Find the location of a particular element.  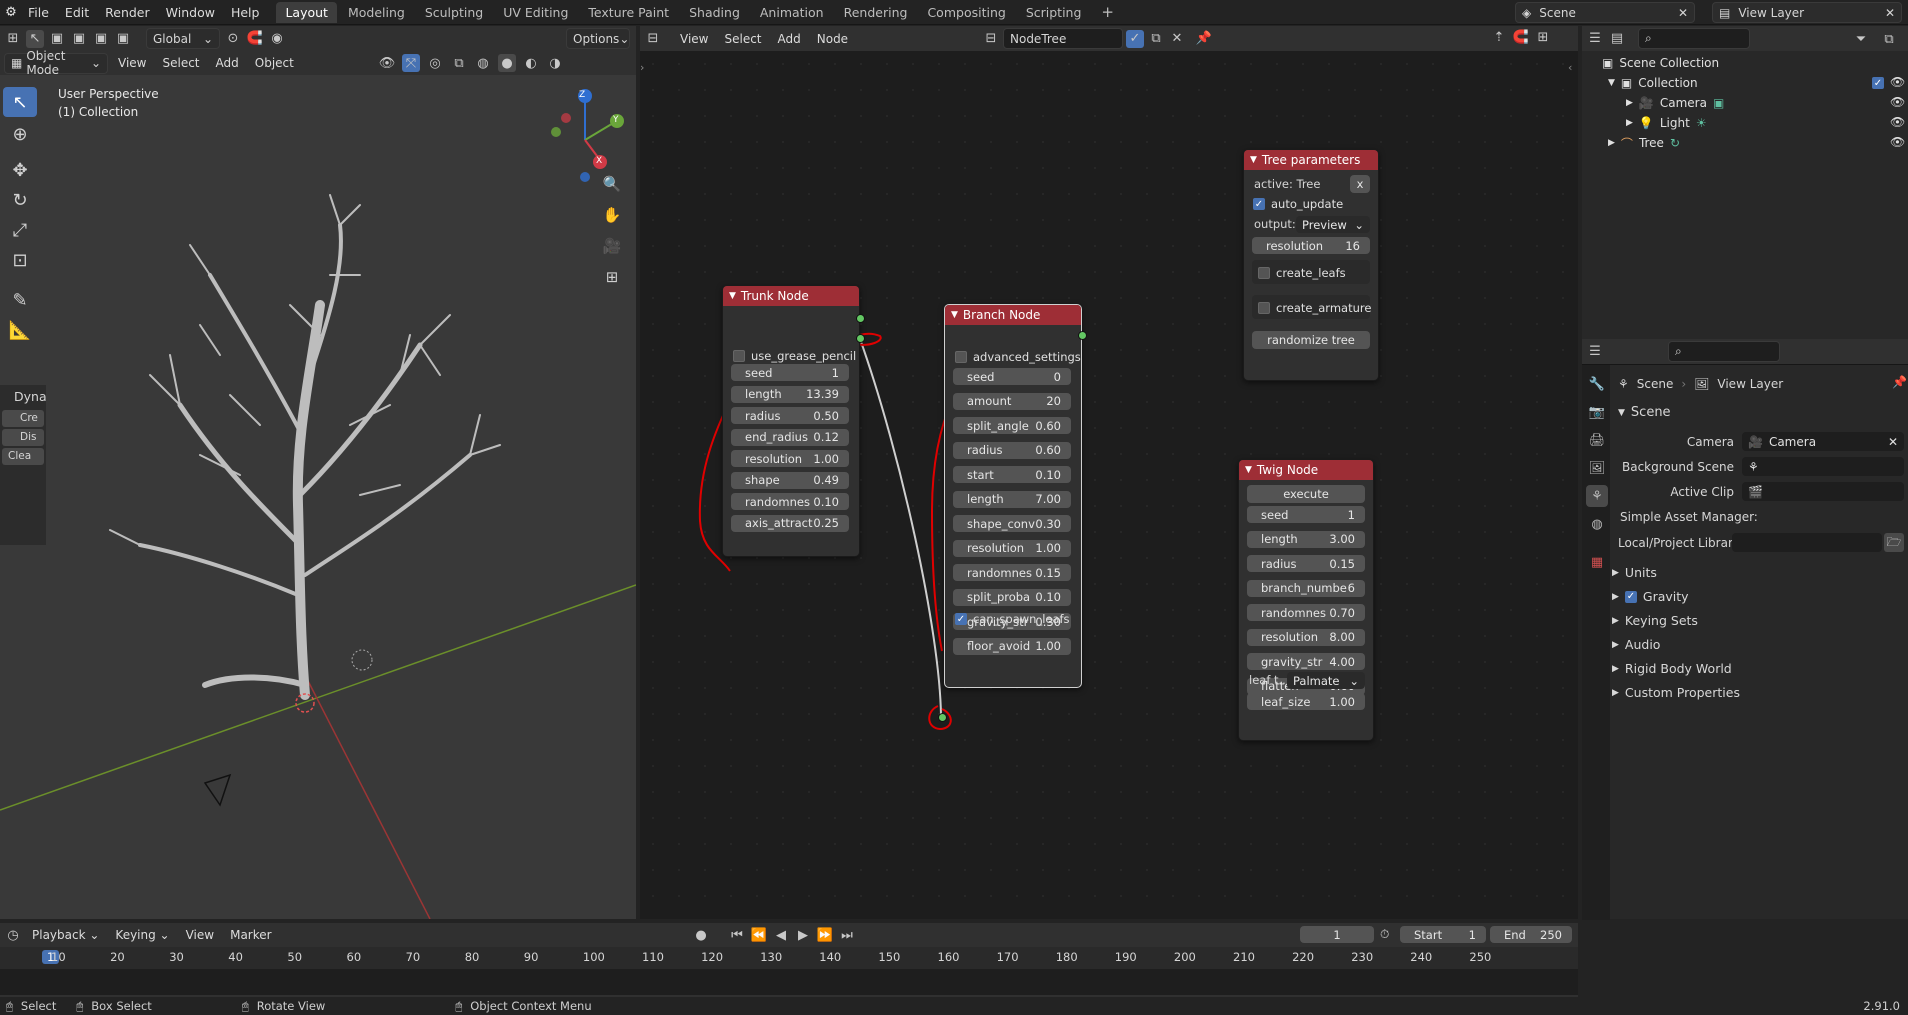

jump-prev-keyframe-icon: ⏪ is located at coordinates (759, 935).